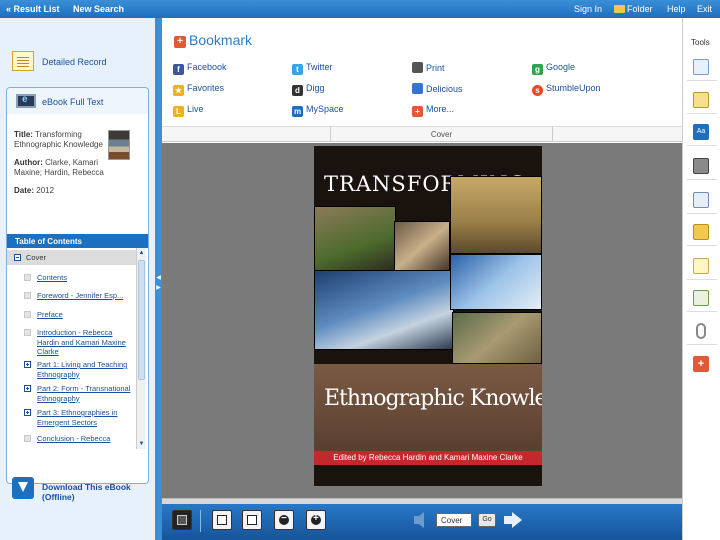 This screenshot has height=540, width=720. Describe the element at coordinates (82, 492) in the screenshot. I see `download-ebook-link: Download This eBook (Offline)` at that location.